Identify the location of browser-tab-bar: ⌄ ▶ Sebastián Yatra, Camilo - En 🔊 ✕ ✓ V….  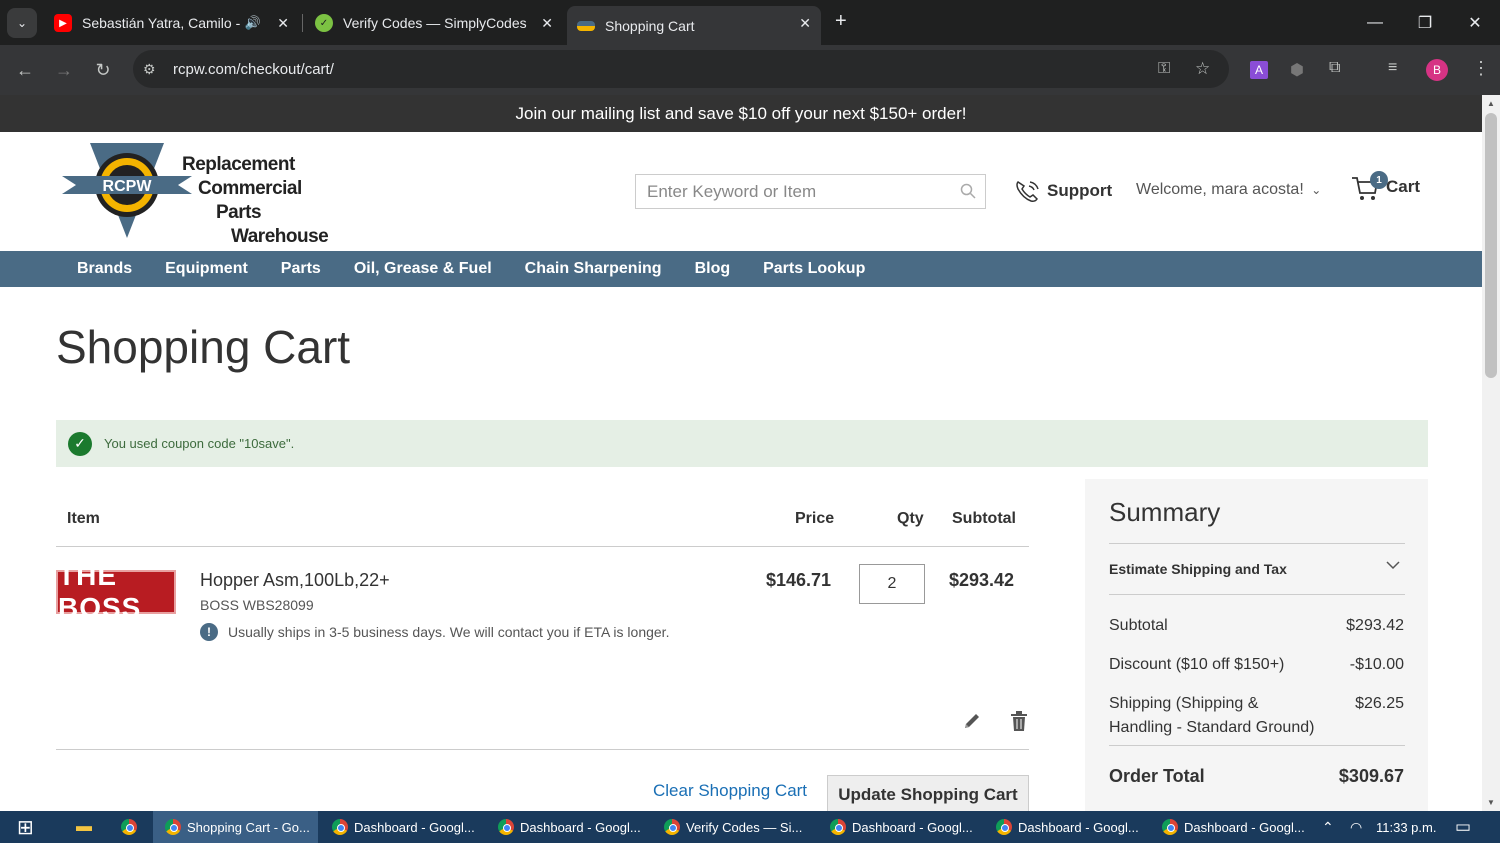
(750, 22).